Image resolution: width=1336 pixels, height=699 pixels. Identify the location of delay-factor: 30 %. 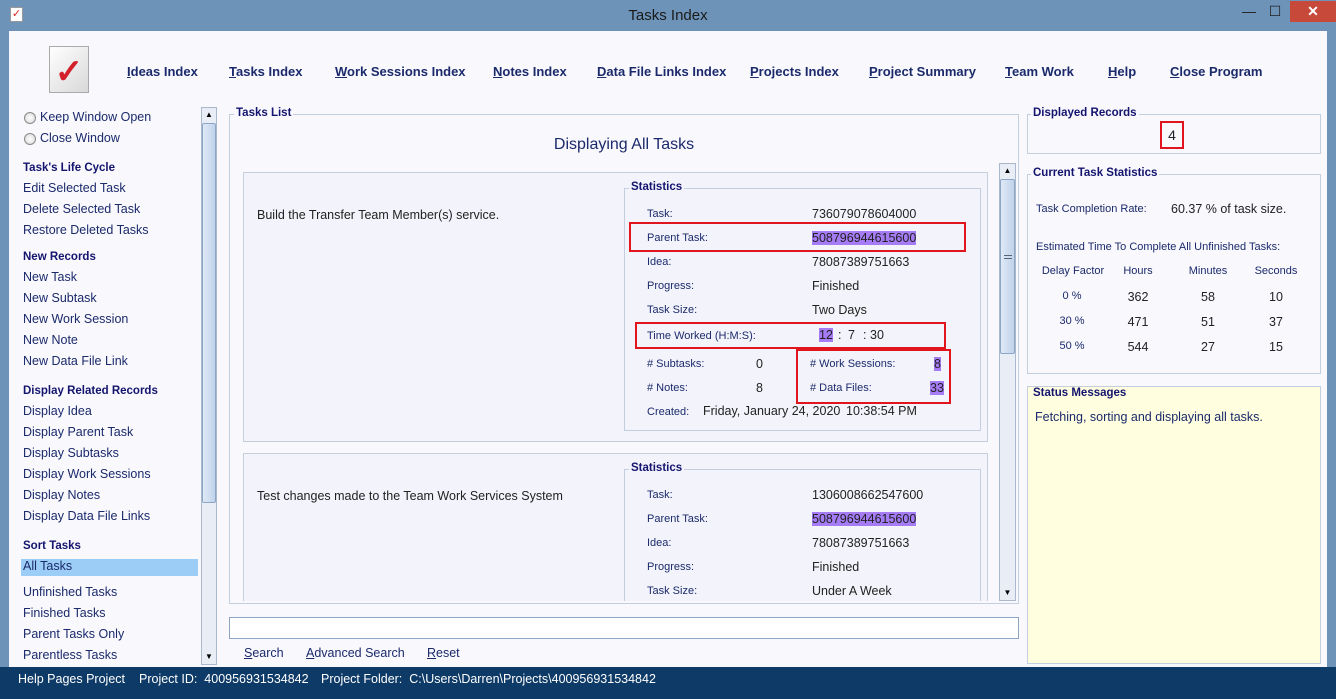
(1072, 321).